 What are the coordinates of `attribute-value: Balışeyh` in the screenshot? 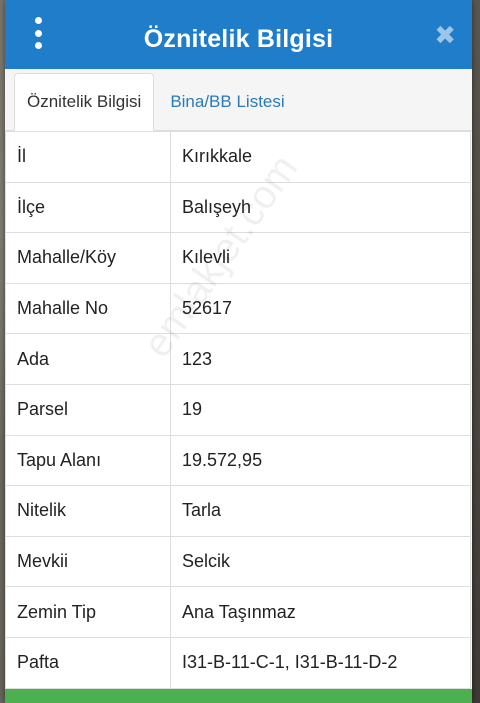 It's located at (320, 207).